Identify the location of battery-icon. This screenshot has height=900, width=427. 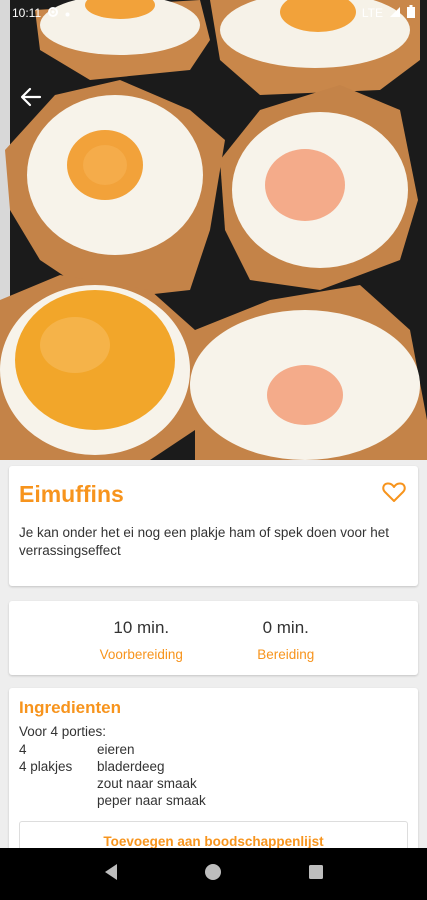
(411, 13).